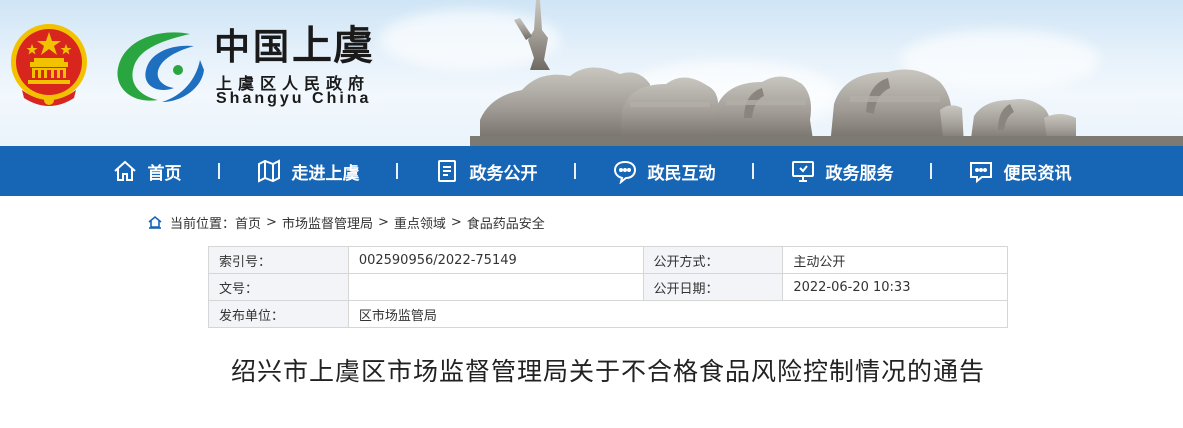 The width and height of the screenshot is (1183, 428). Describe the element at coordinates (713, 287) in the screenshot. I see `publish-date-label: 公开日期：` at that location.